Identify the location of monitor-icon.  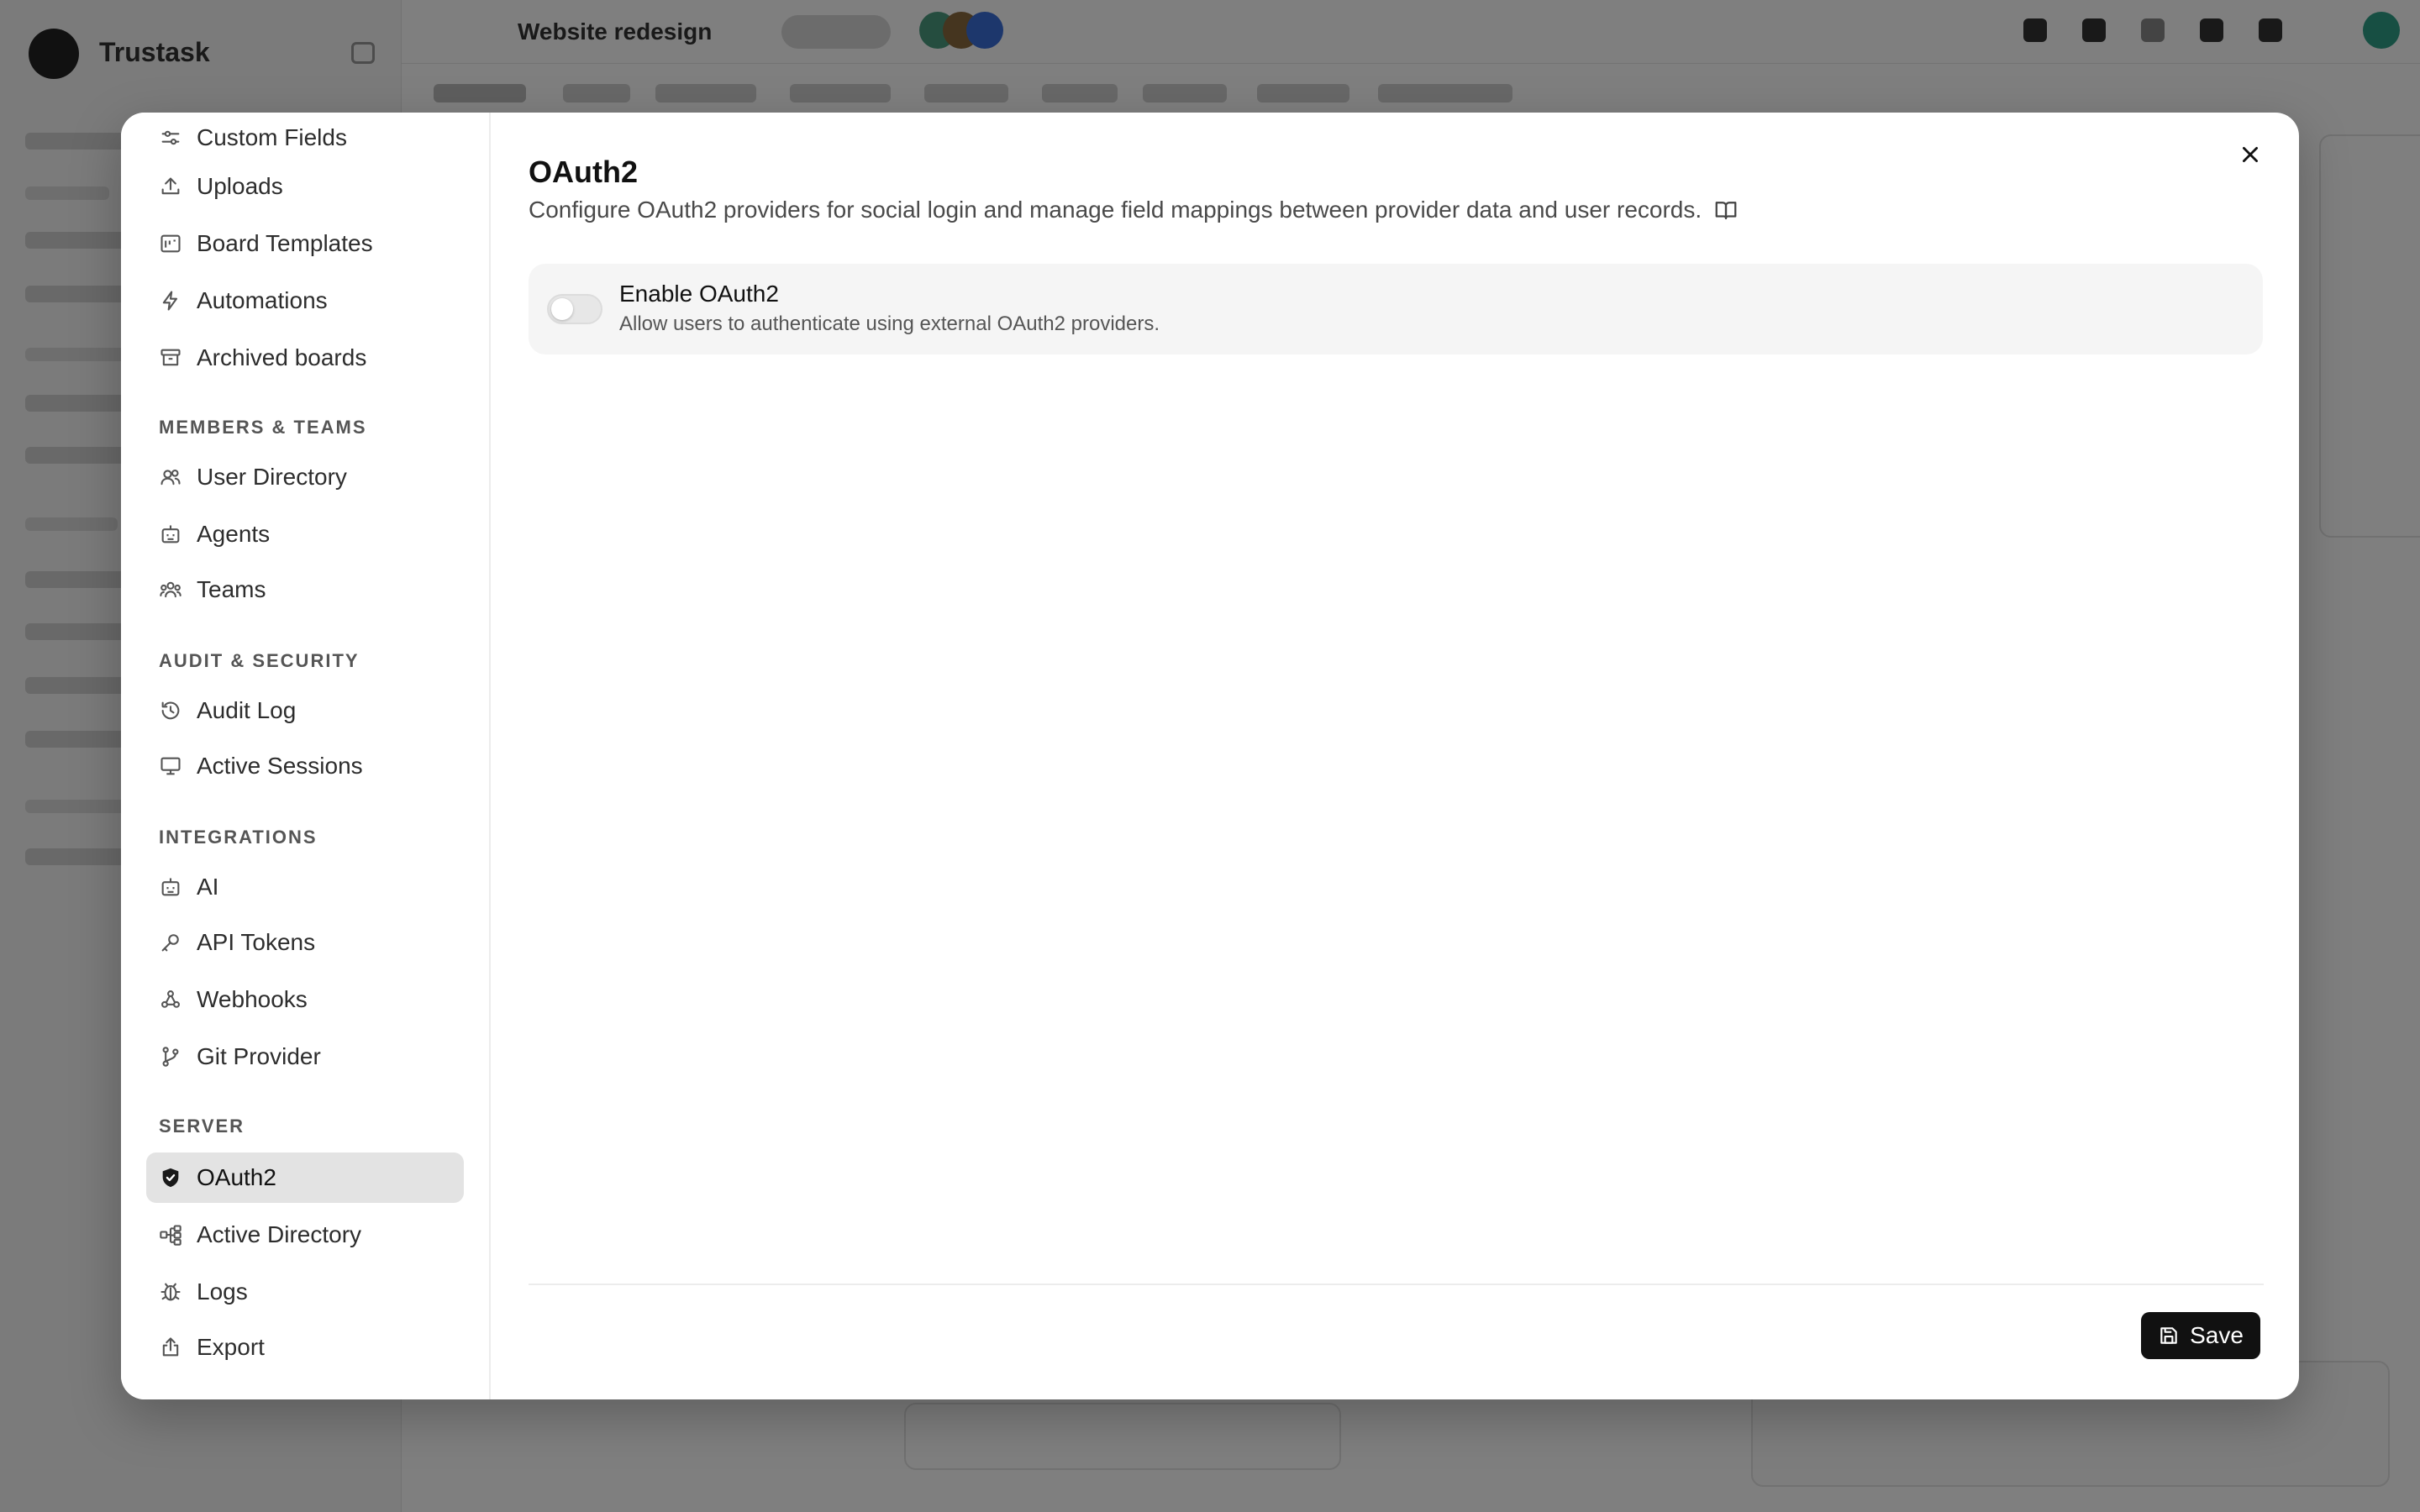
(170, 766).